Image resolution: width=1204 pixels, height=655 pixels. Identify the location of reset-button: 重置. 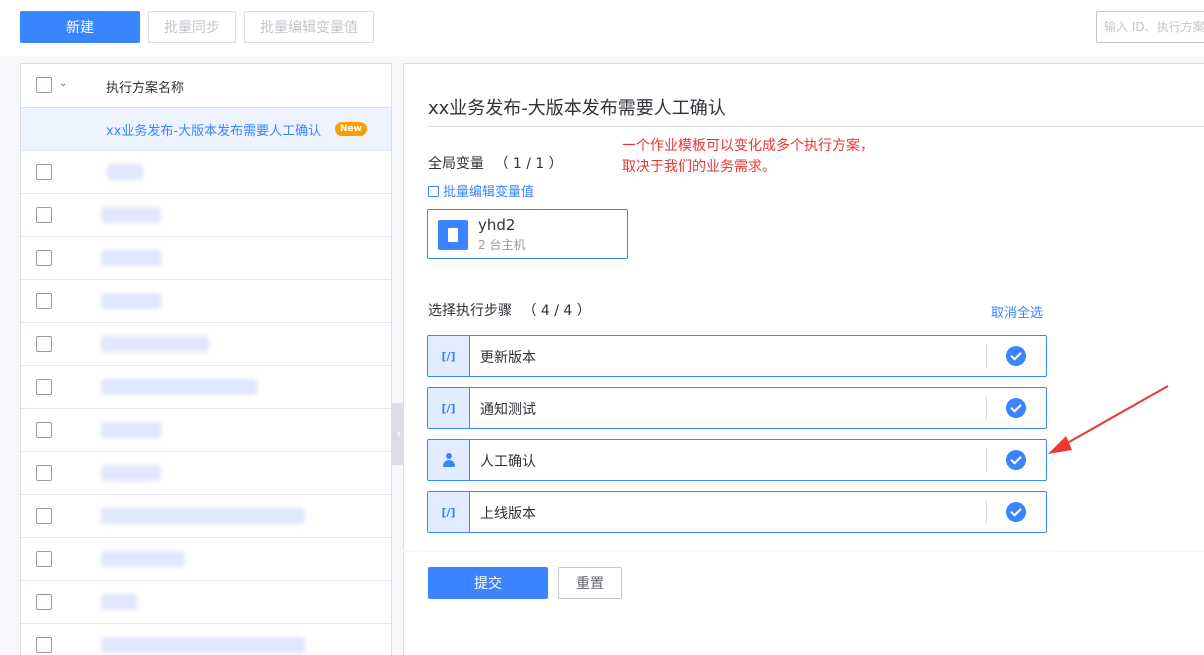
(590, 583).